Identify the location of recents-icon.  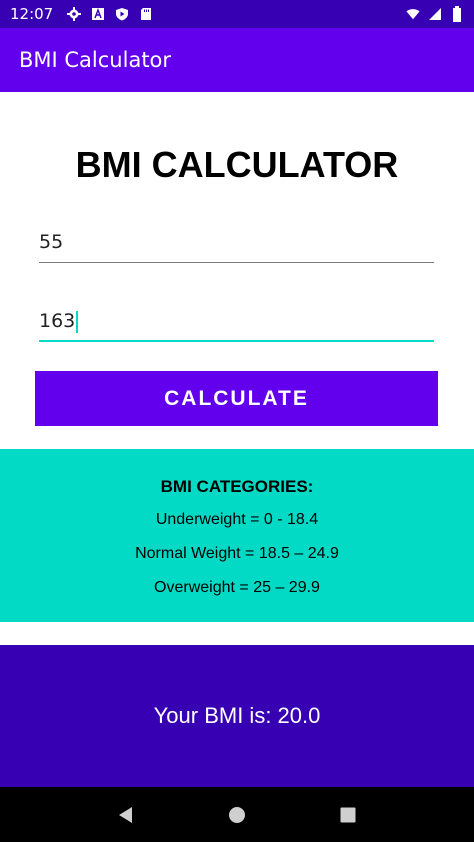
(348, 815).